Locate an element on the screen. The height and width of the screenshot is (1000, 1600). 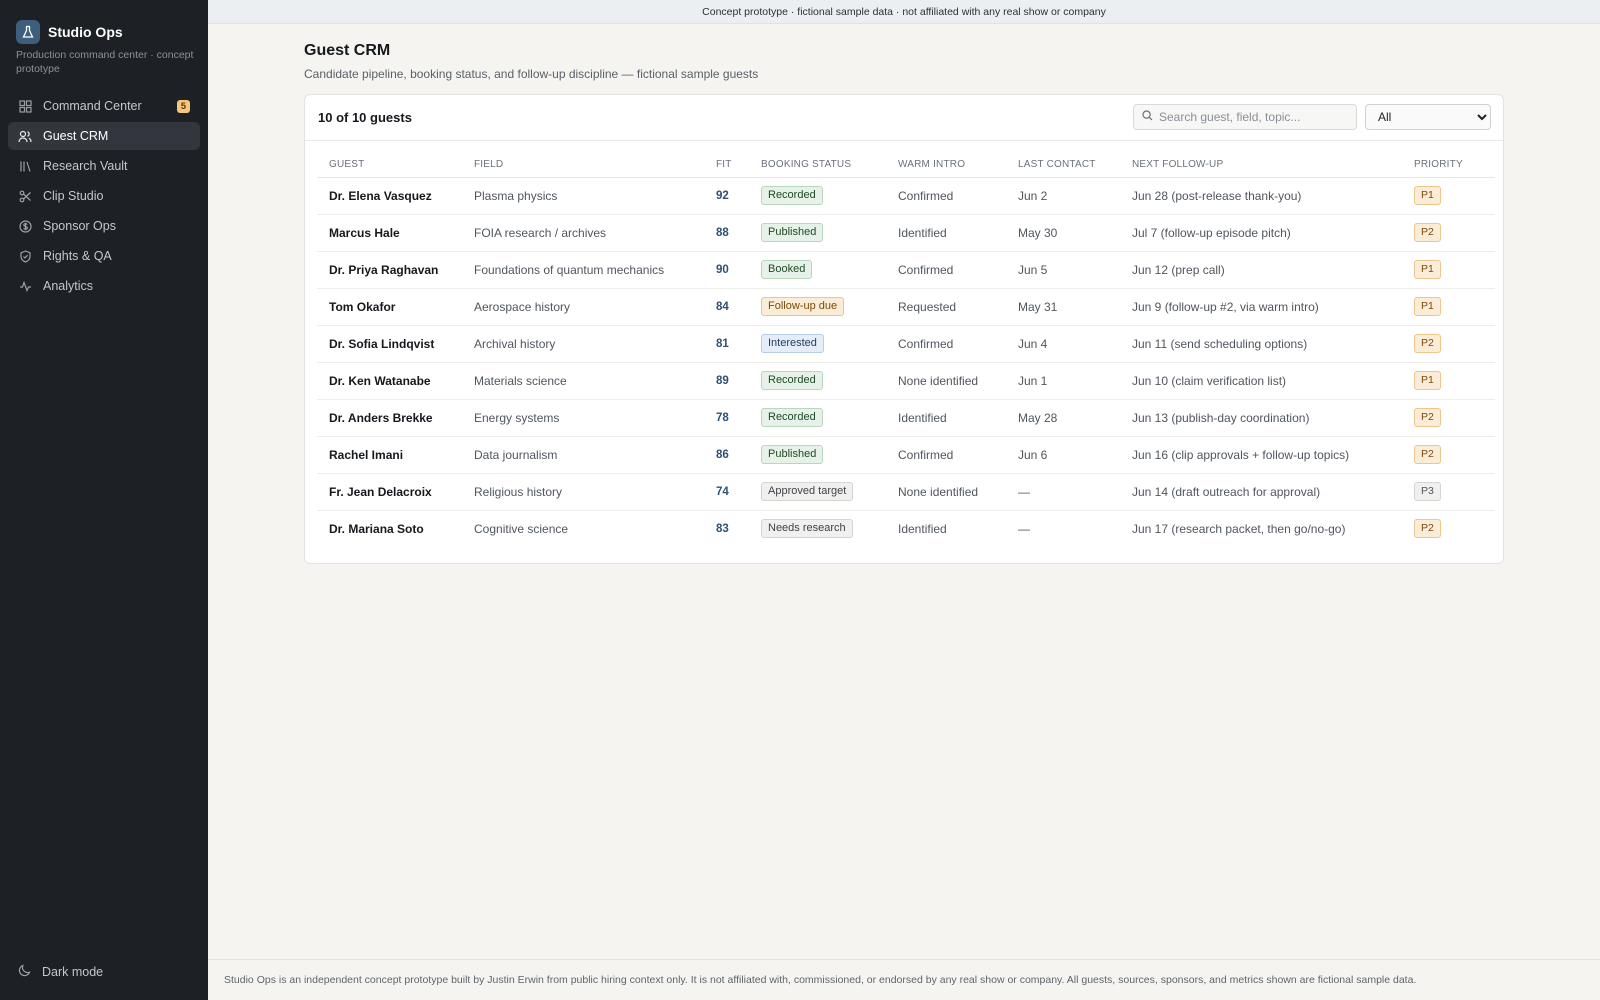
guest-field: Religious history is located at coordinates (583, 492).